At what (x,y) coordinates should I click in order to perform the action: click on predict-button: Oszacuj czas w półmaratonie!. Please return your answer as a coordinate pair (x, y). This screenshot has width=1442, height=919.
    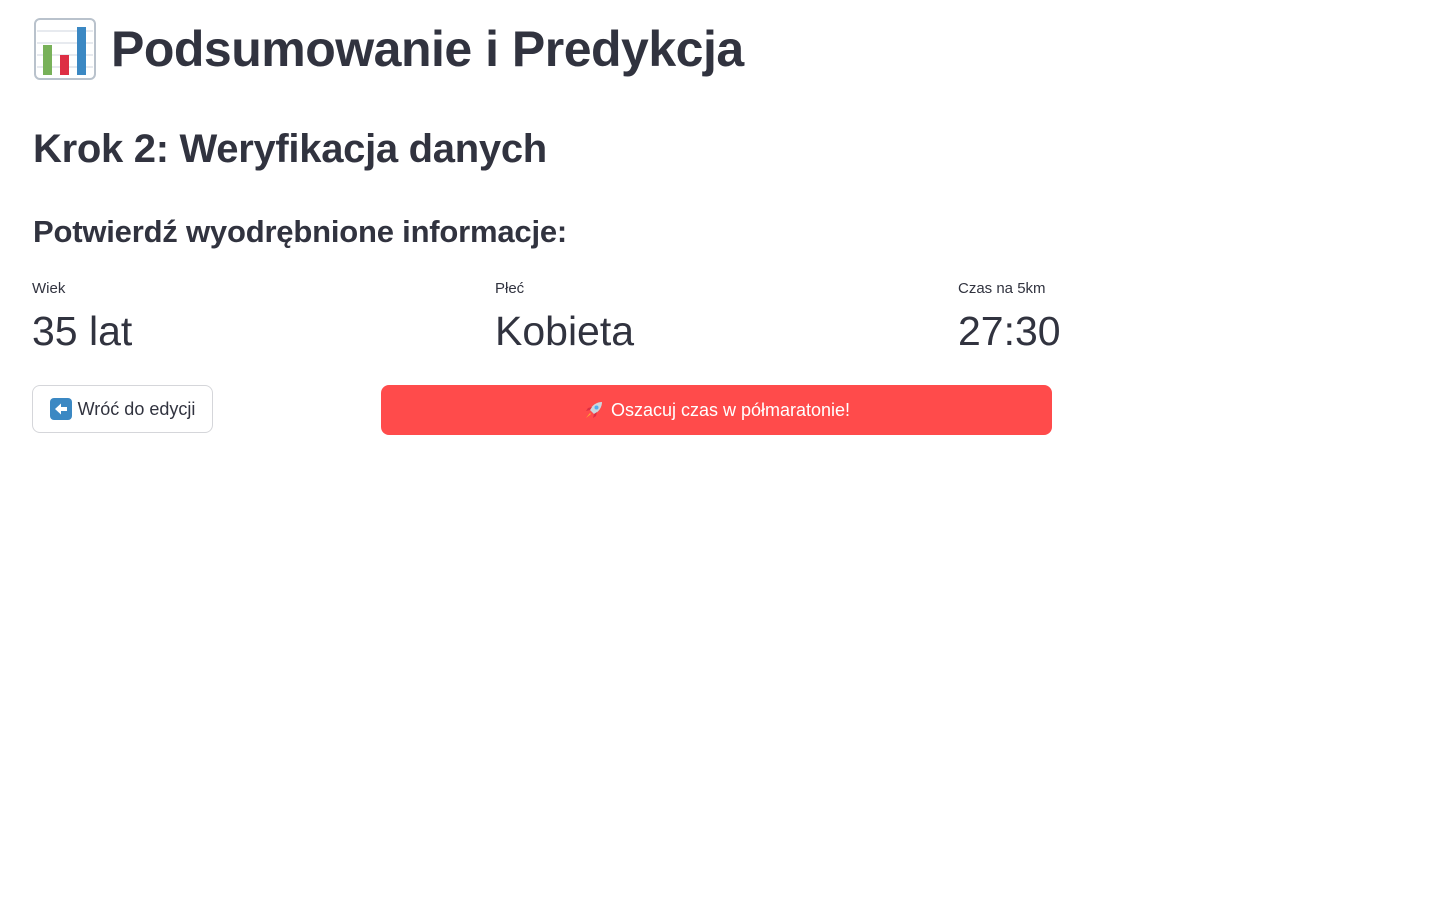
    Looking at the image, I should click on (716, 410).